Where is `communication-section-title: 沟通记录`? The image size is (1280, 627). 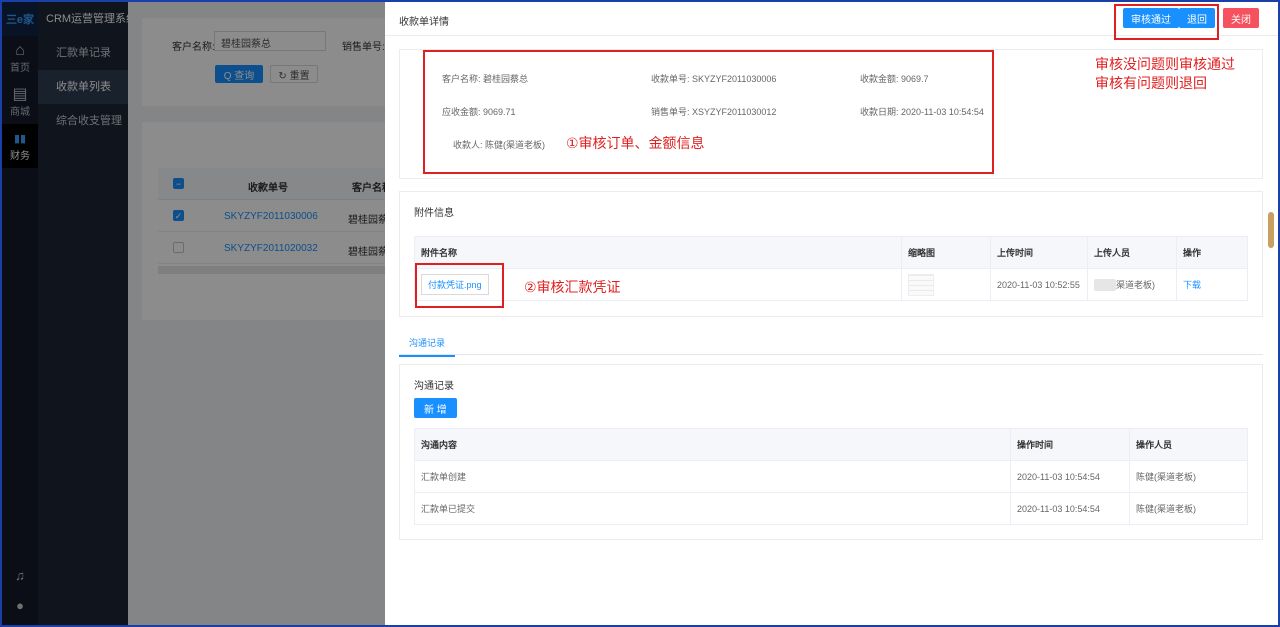 communication-section-title: 沟通记录 is located at coordinates (434, 386).